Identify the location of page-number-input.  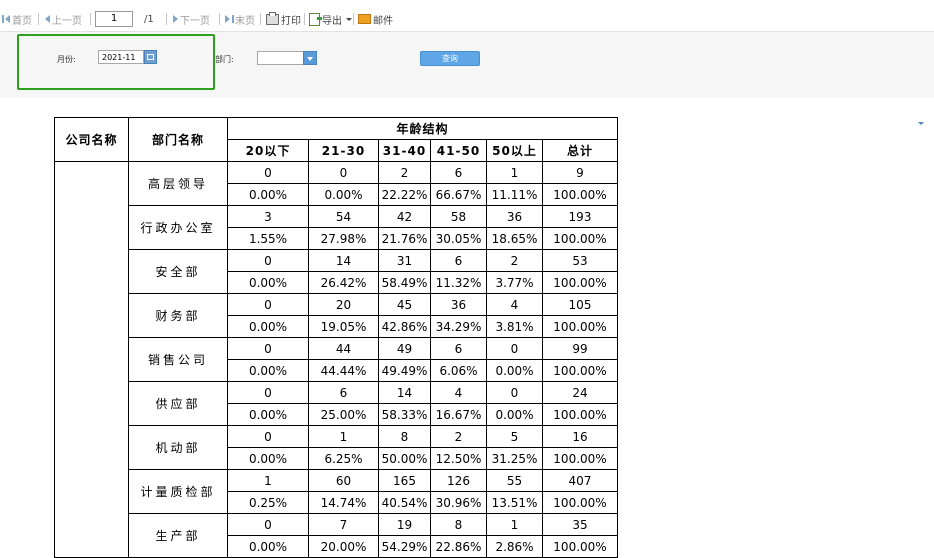
(114, 19).